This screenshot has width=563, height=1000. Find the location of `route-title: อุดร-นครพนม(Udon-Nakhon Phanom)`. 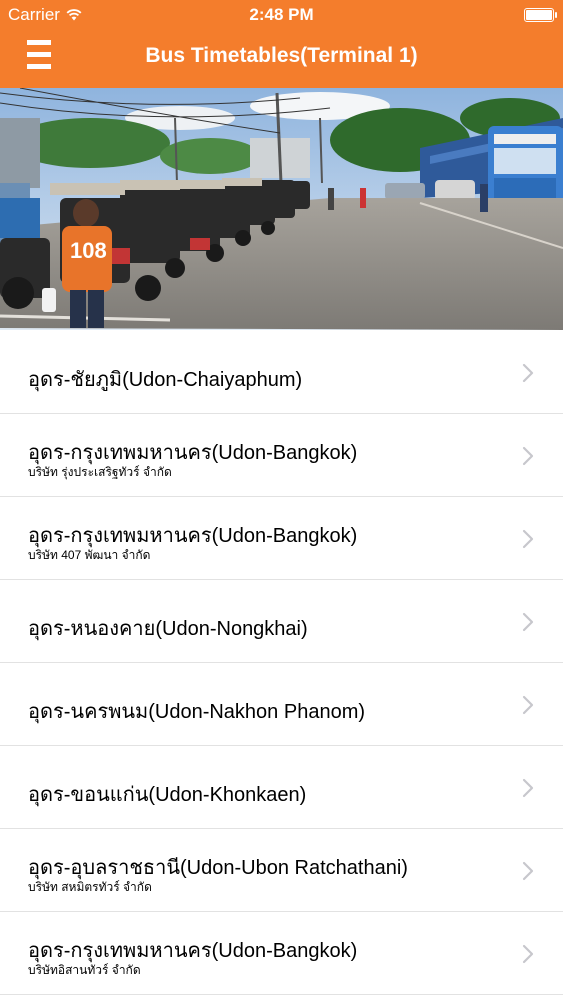

route-title: อุดร-นครพนม(Udon-Nakhon Phanom) is located at coordinates (197, 712).